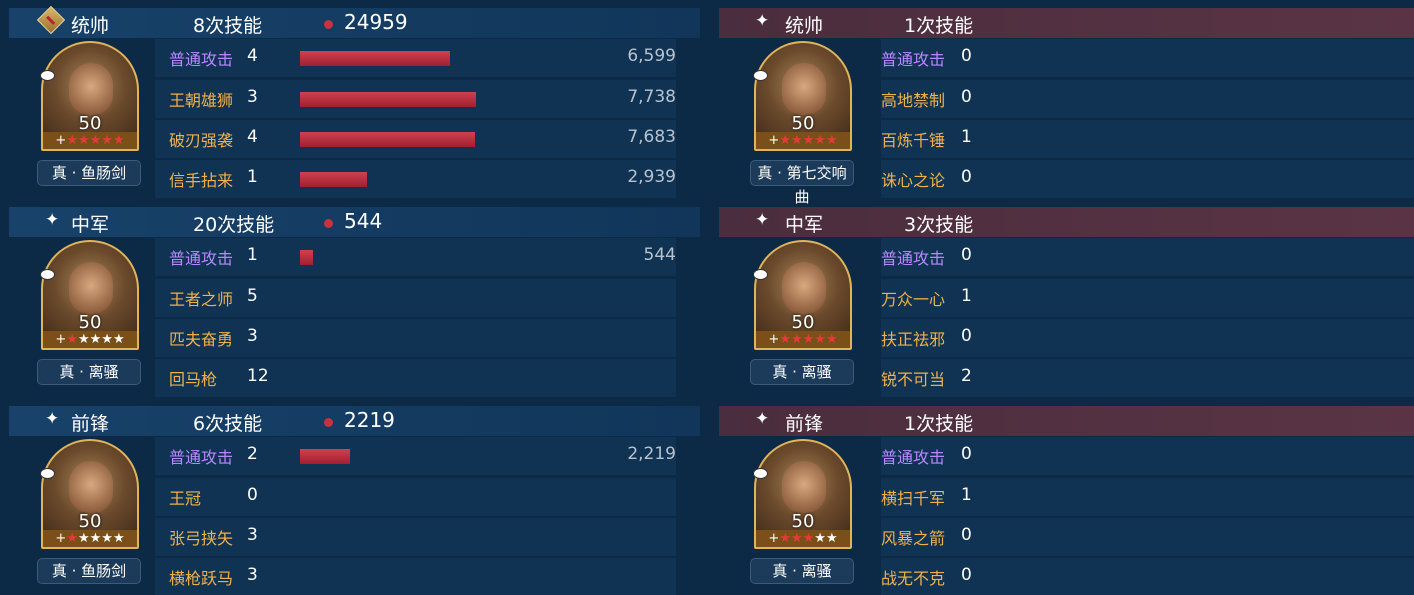 The width and height of the screenshot is (1414, 595). I want to click on skill-name: 扶正祛邪, so click(913, 339).